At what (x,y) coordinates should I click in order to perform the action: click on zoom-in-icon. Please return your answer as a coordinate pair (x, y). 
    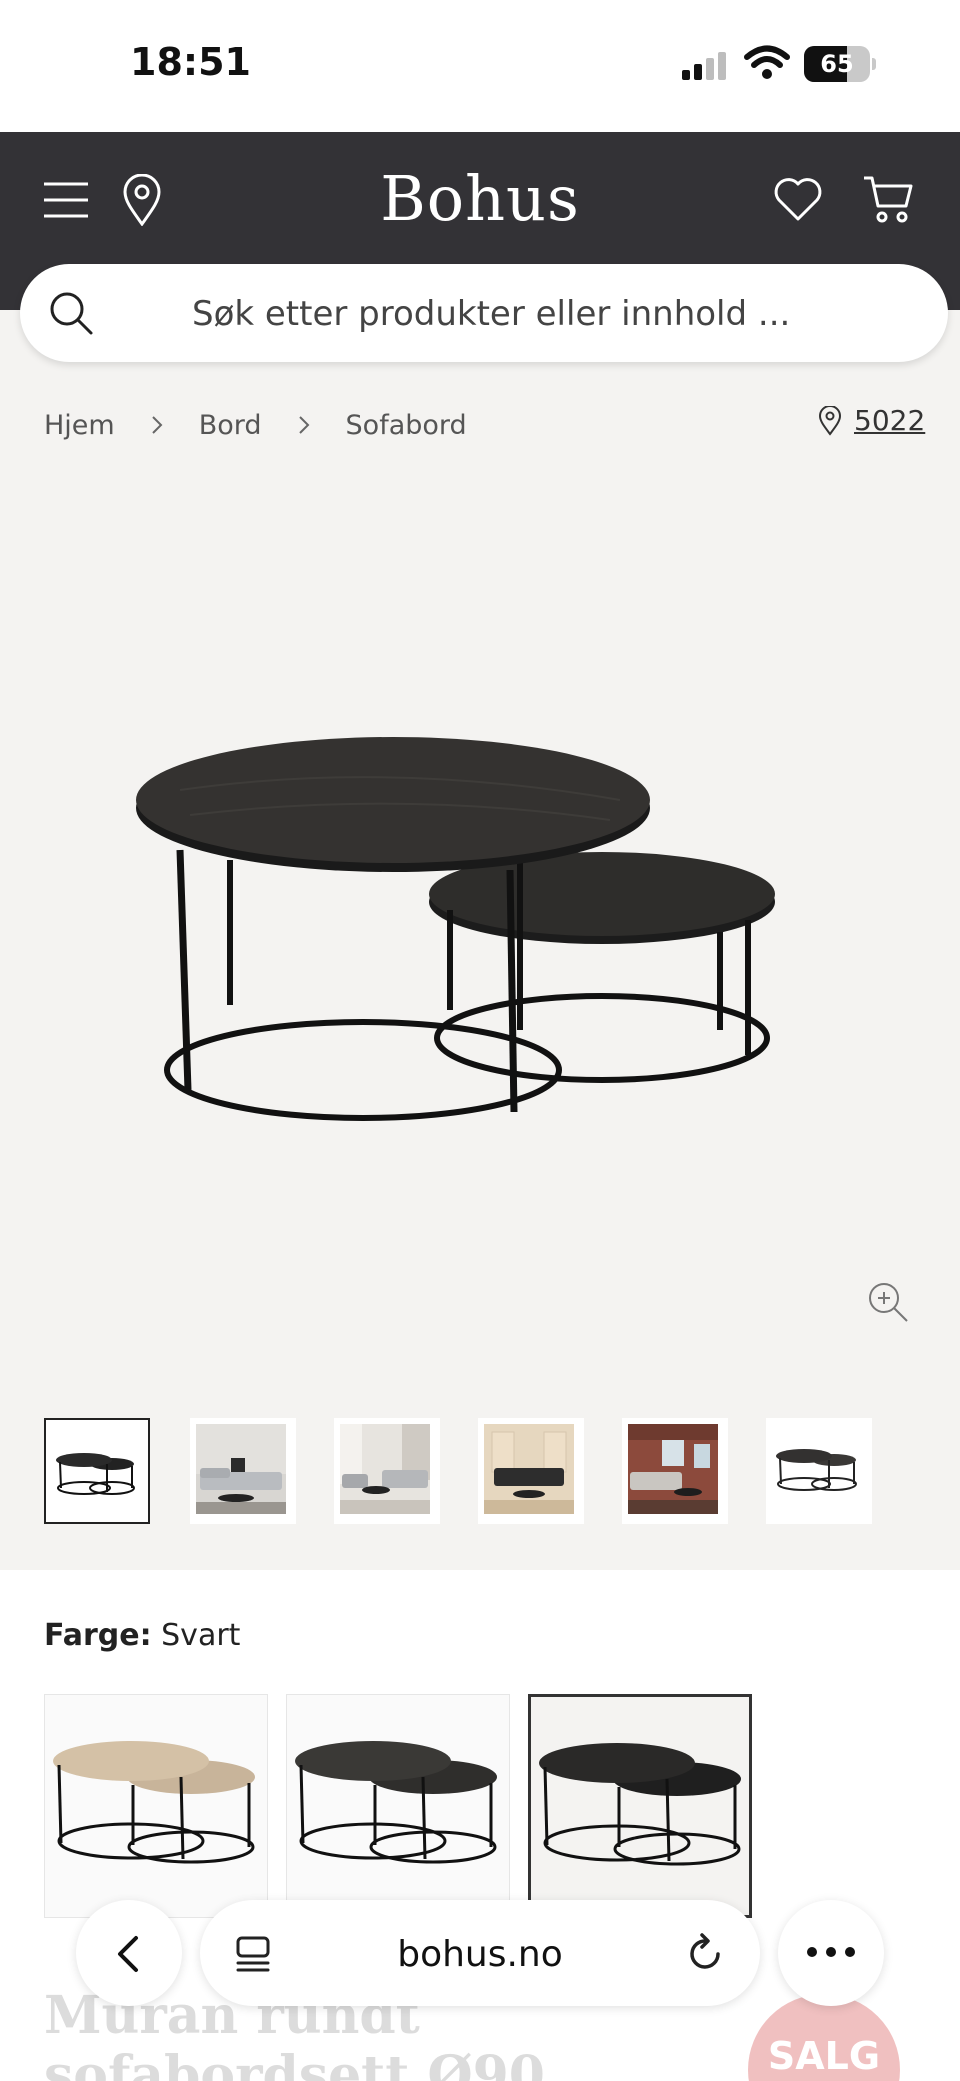
    Looking at the image, I should click on (888, 1302).